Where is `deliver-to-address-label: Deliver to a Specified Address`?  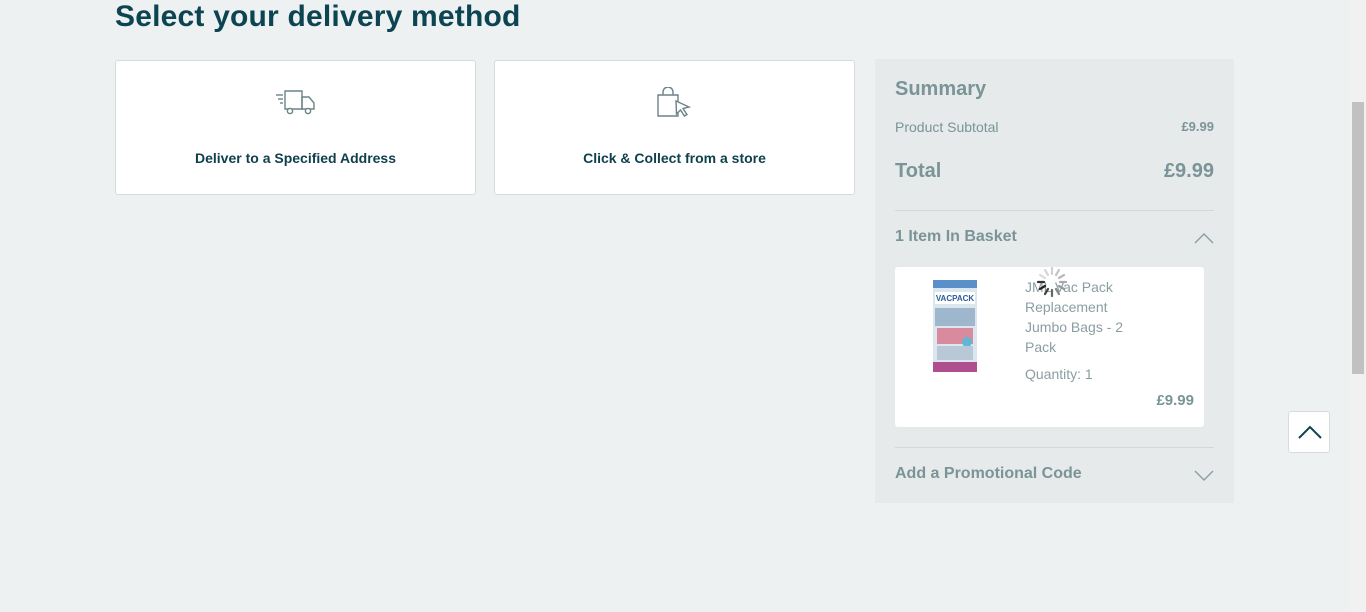
deliver-to-address-label: Deliver to a Specified Address is located at coordinates (295, 158).